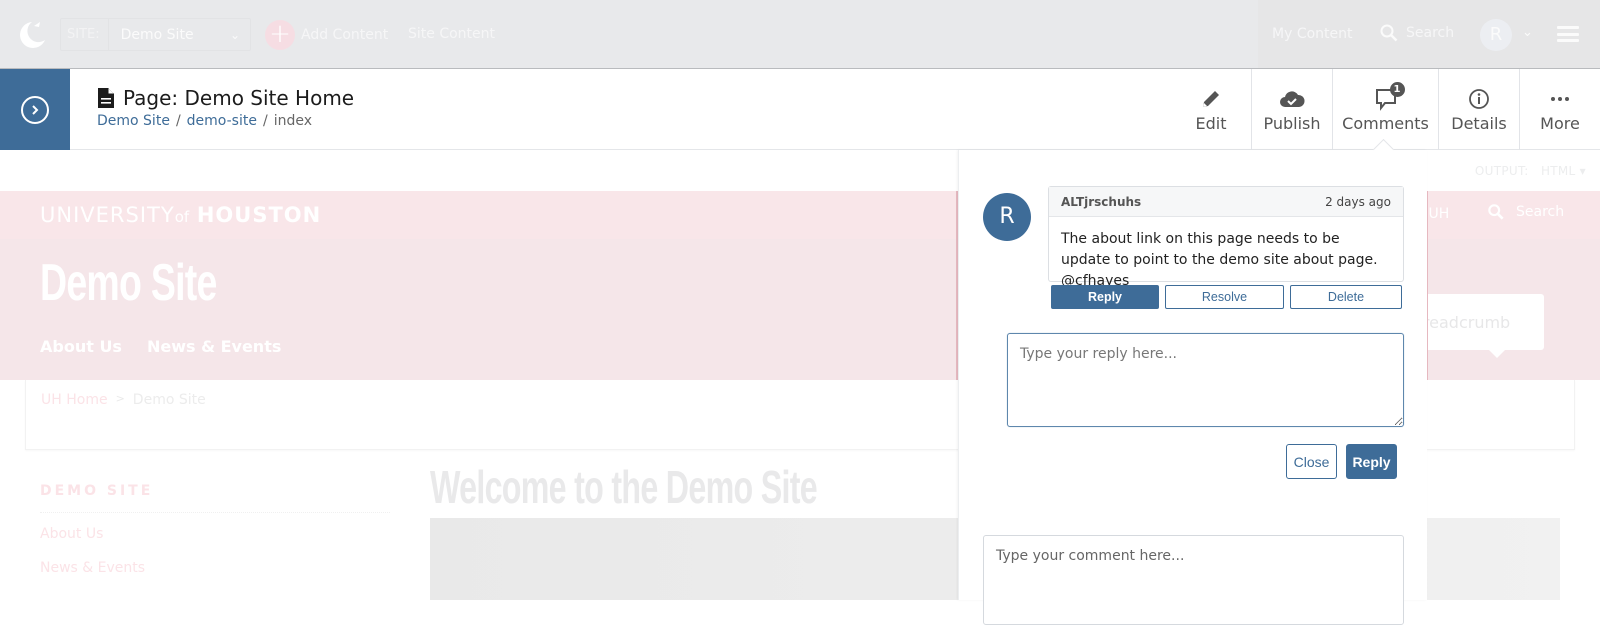 The width and height of the screenshot is (1600, 625). What do you see at coordinates (1193, 580) in the screenshot?
I see `new-comment-input` at bounding box center [1193, 580].